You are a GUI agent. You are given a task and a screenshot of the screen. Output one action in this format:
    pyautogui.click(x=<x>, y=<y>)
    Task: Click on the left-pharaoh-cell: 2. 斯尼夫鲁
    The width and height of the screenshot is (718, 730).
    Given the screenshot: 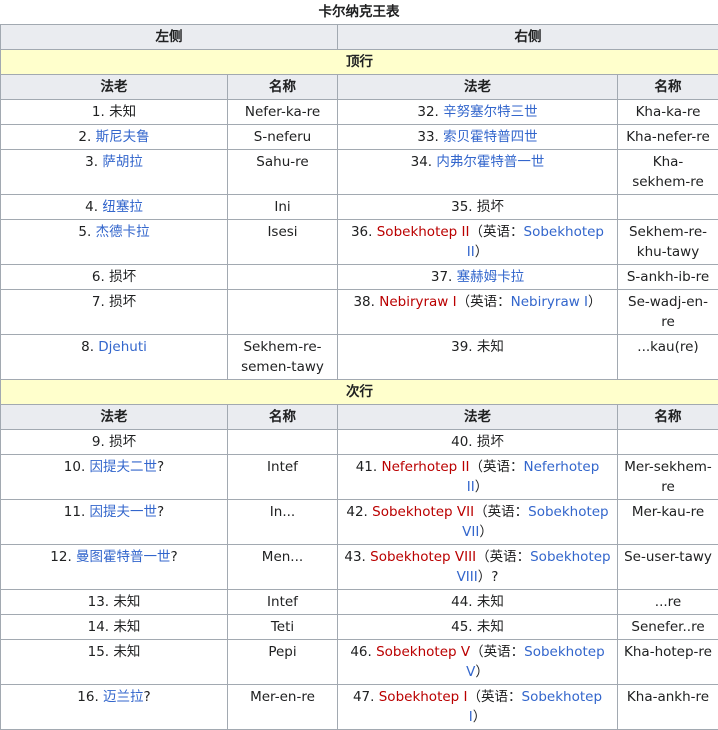 What is the action you would take?
    pyautogui.click(x=114, y=137)
    